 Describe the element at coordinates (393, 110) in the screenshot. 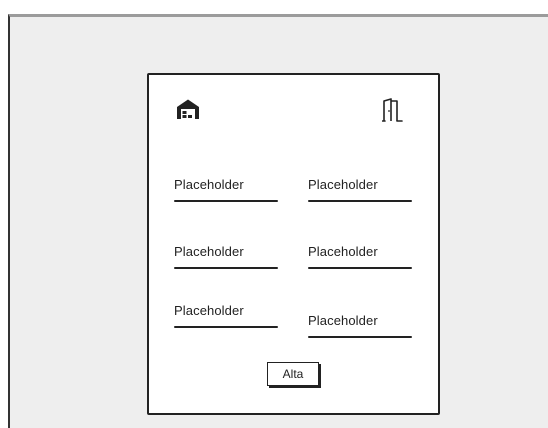

I see `exit-door-icon` at that location.